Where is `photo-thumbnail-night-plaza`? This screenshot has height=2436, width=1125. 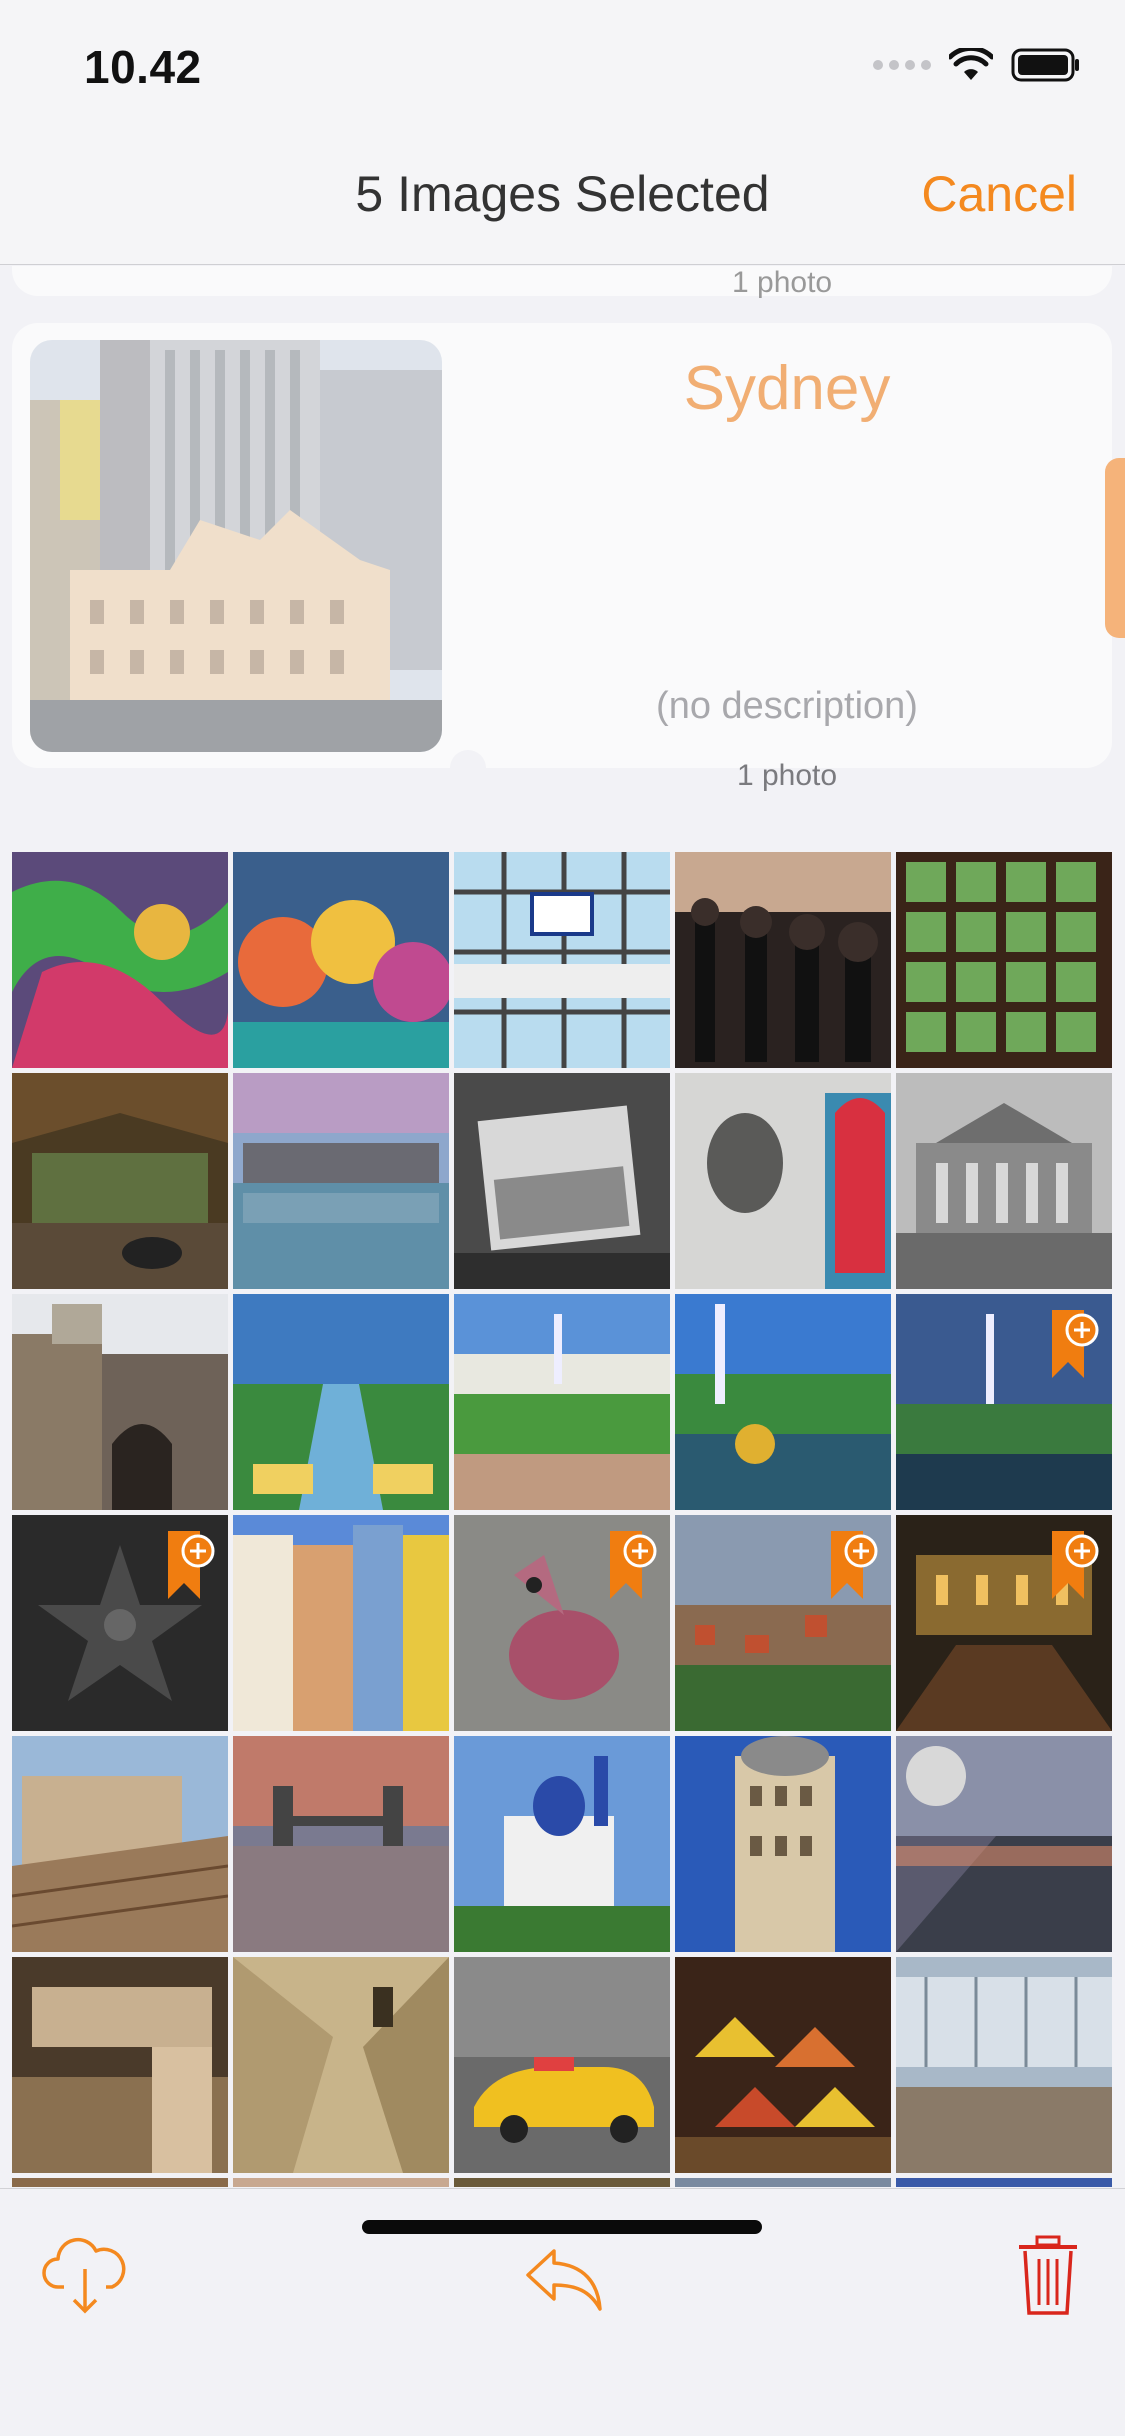
photo-thumbnail-night-plaza is located at coordinates (1004, 1623).